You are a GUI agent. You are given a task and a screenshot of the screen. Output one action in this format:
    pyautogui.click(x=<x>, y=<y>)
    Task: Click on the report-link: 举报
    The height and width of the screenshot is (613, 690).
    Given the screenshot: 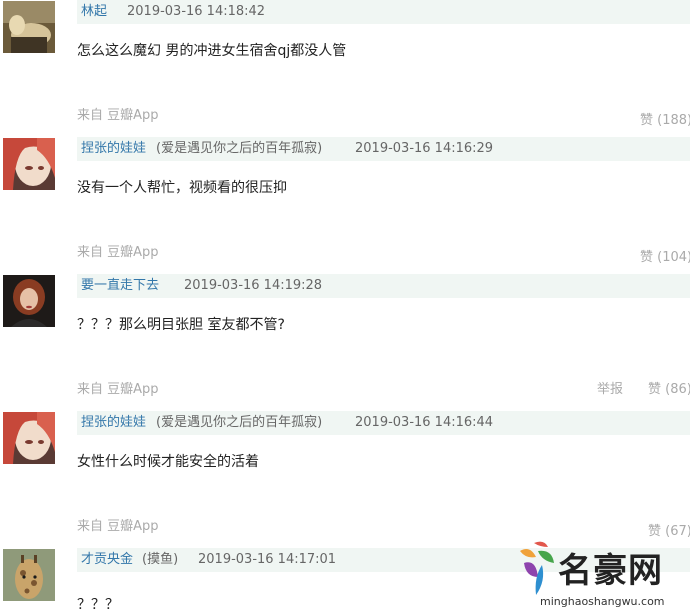 What is the action you would take?
    pyautogui.click(x=610, y=387)
    